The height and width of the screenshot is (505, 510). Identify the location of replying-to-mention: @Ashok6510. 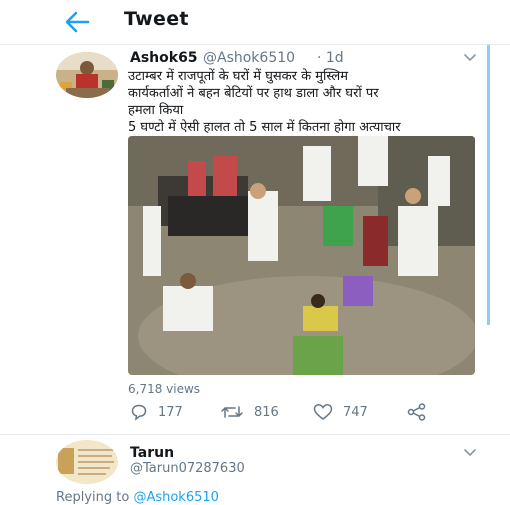
(175, 497).